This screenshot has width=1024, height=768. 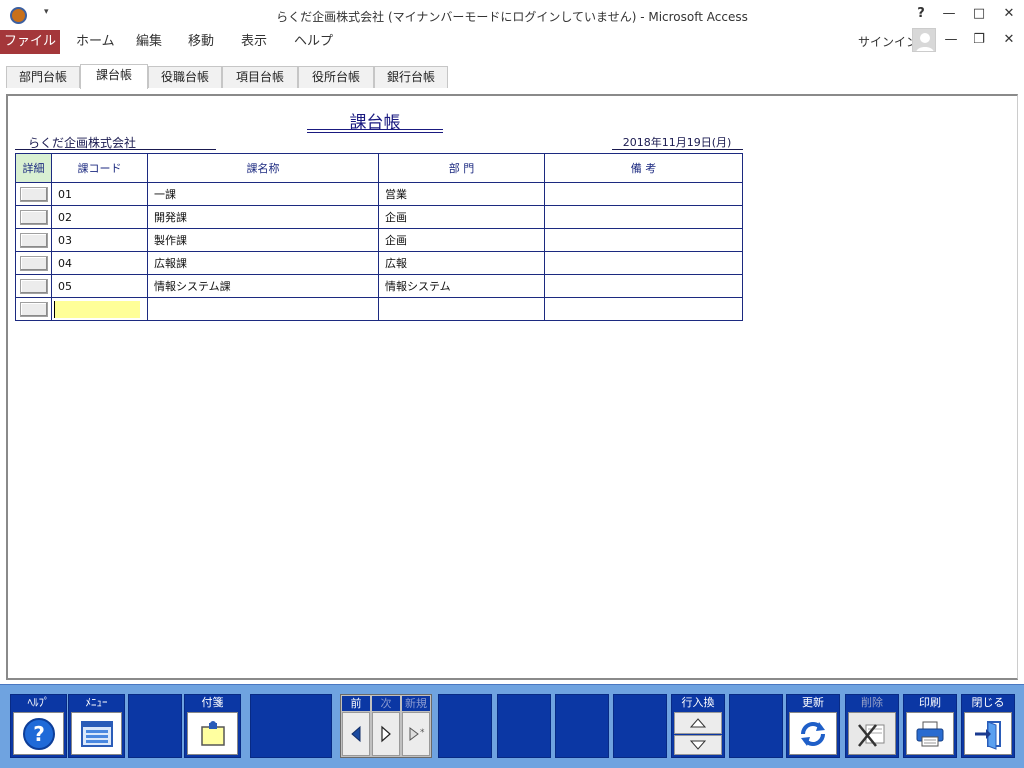 What do you see at coordinates (461, 263) in the screenshot?
I see `dept-cell: 広報` at bounding box center [461, 263].